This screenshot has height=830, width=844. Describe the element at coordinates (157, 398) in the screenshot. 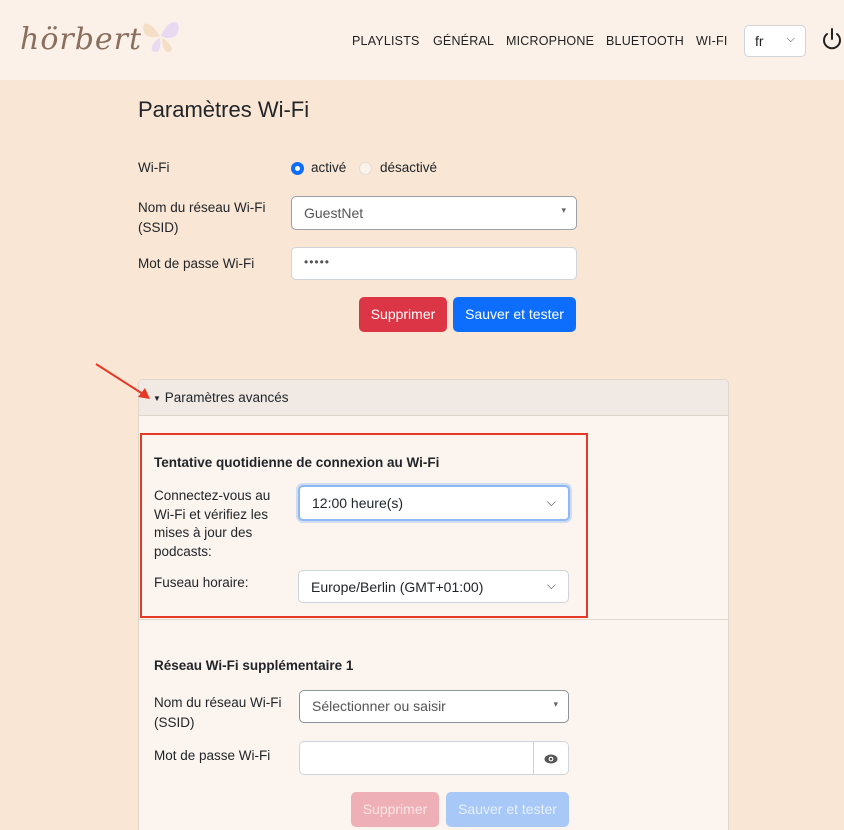

I see `caret-down-icon: ▼` at that location.